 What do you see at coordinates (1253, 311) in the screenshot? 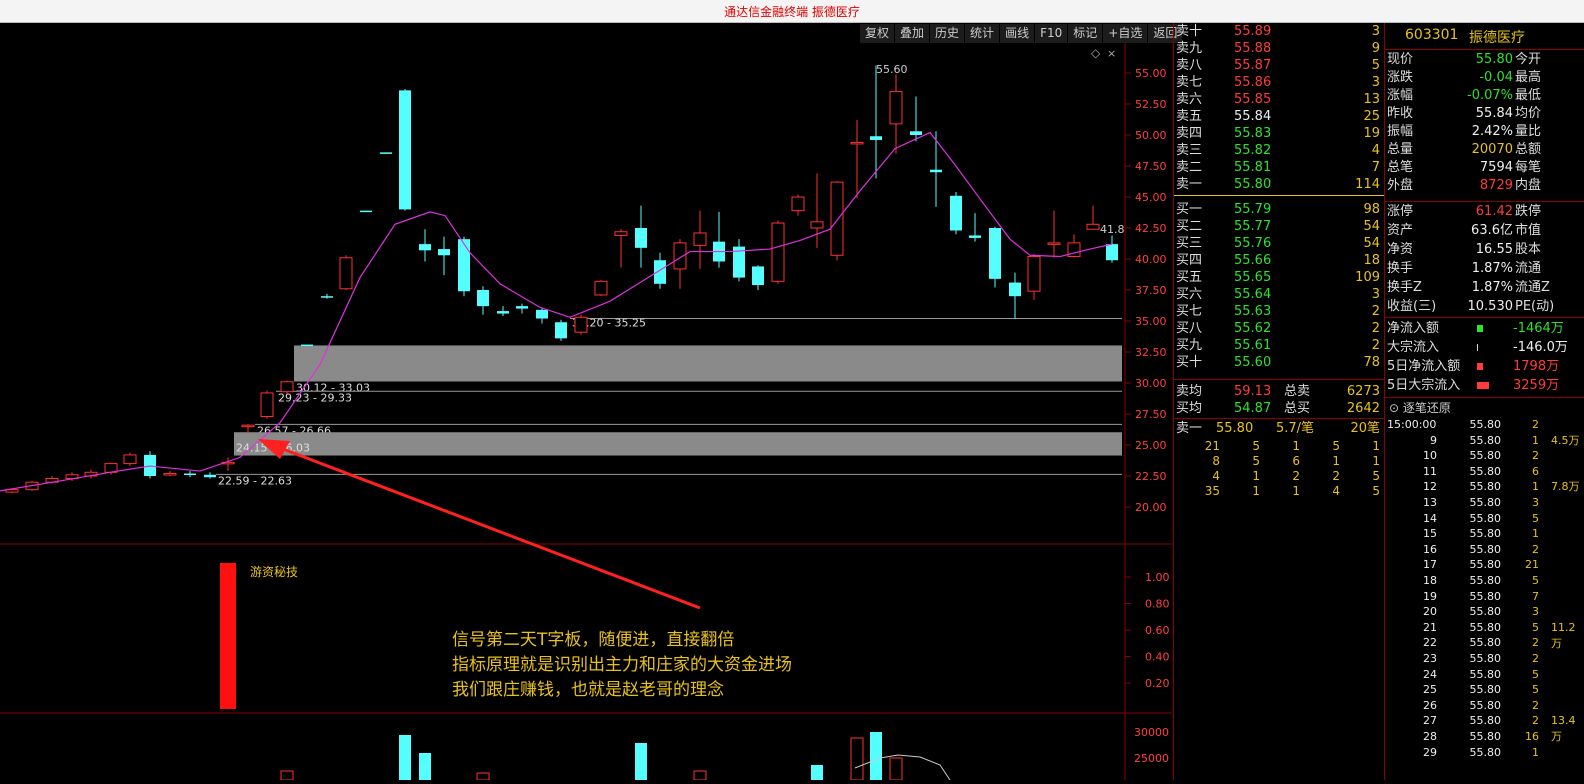
I see `bid-price: 55.63` at bounding box center [1253, 311].